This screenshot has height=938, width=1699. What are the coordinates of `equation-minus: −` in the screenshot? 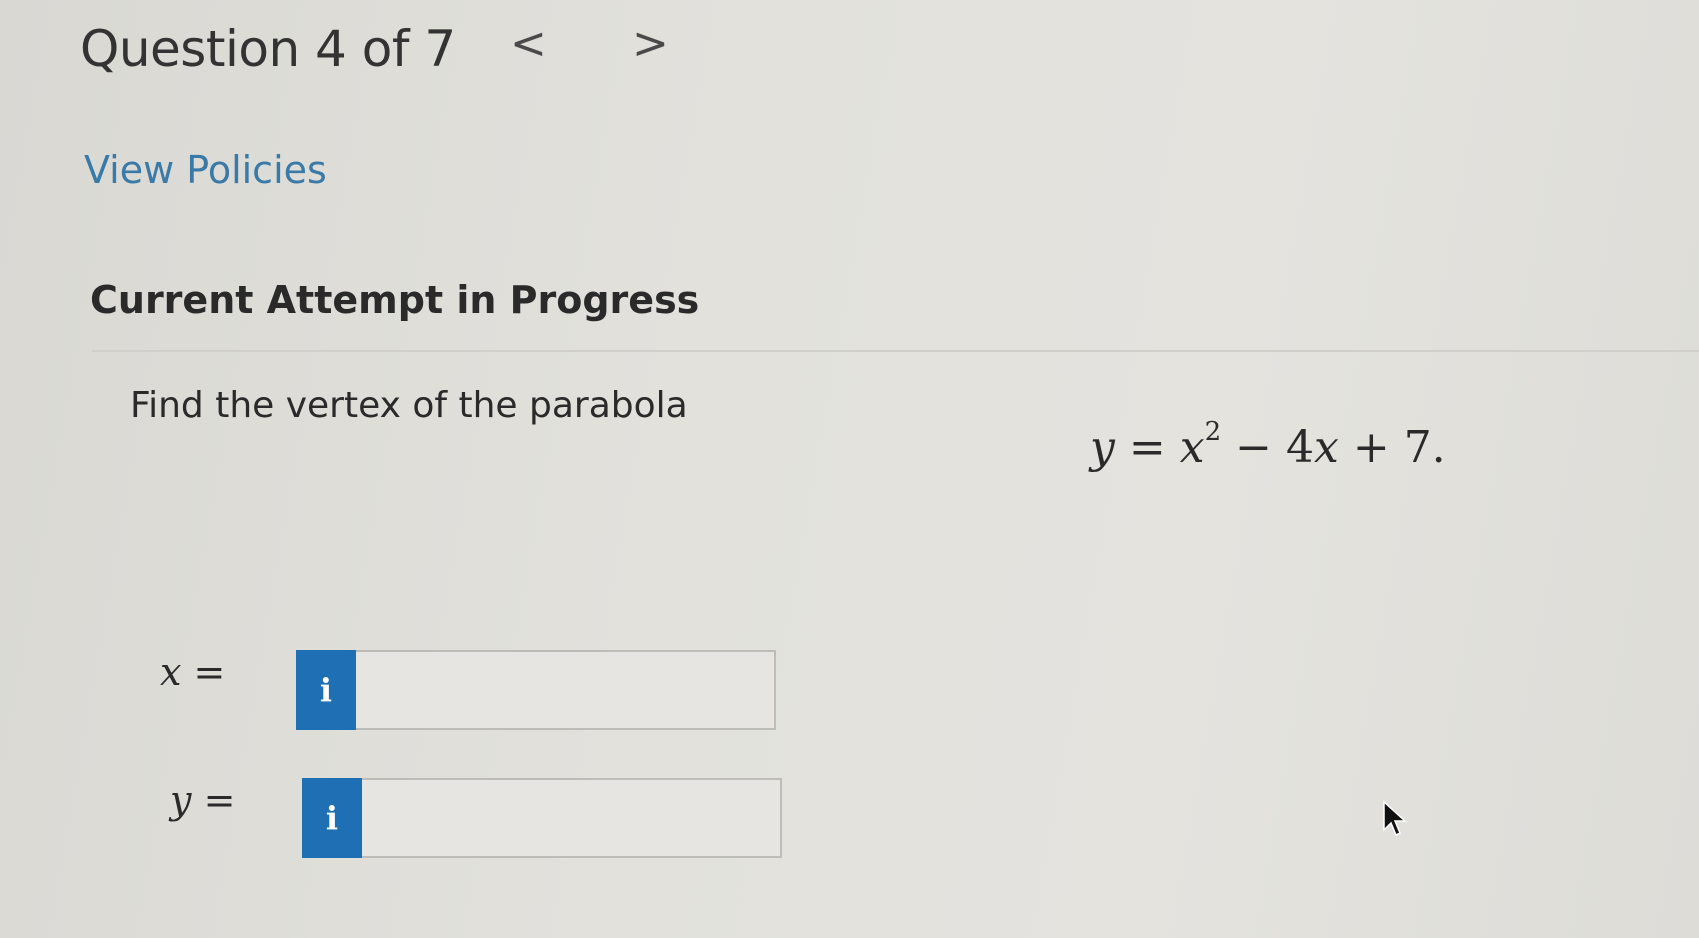 It's located at (1253, 447).